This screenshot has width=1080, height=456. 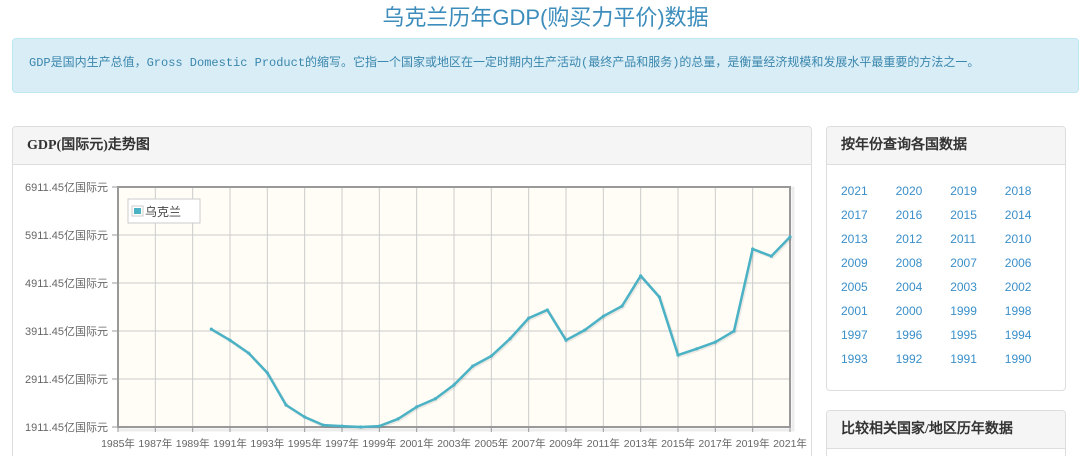 I want to click on year-link: 2005, so click(x=868, y=287).